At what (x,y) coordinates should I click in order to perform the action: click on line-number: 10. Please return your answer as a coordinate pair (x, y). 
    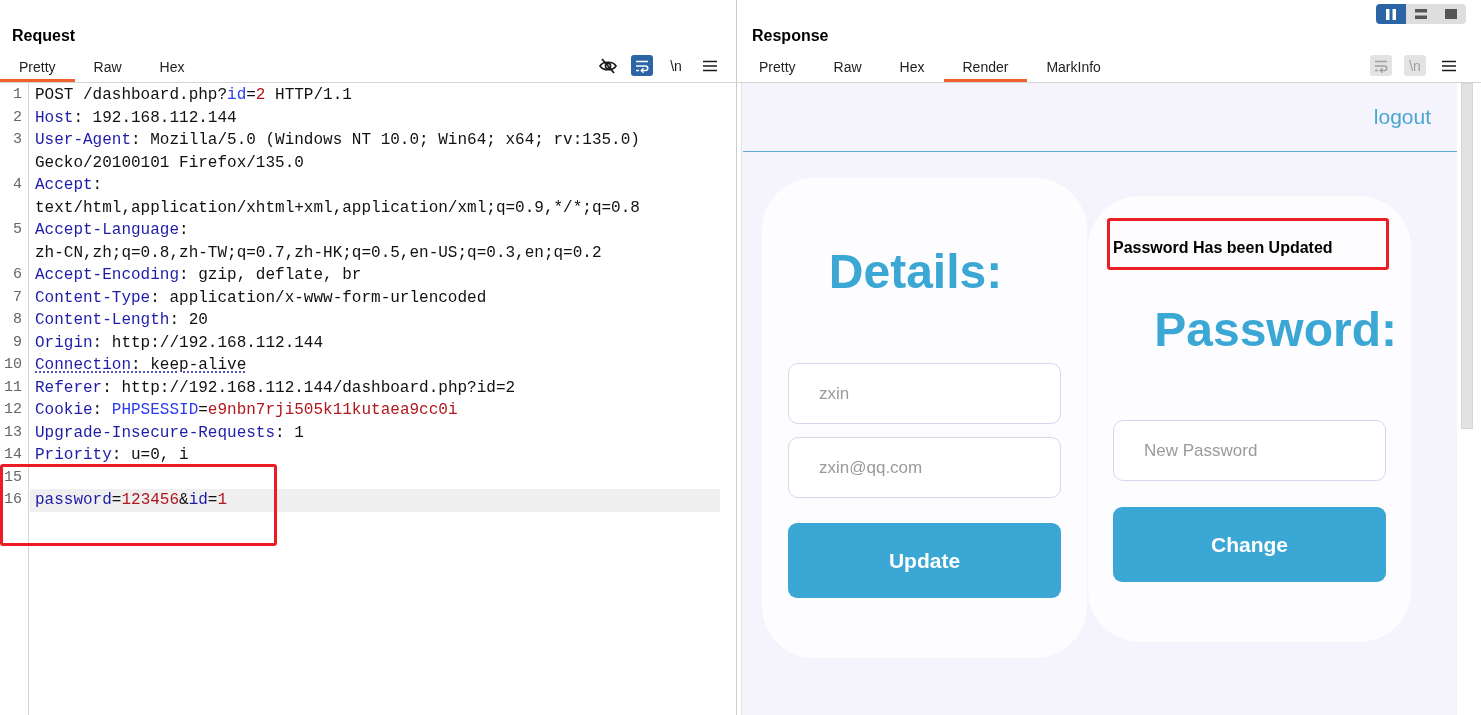
    Looking at the image, I should click on (13, 364).